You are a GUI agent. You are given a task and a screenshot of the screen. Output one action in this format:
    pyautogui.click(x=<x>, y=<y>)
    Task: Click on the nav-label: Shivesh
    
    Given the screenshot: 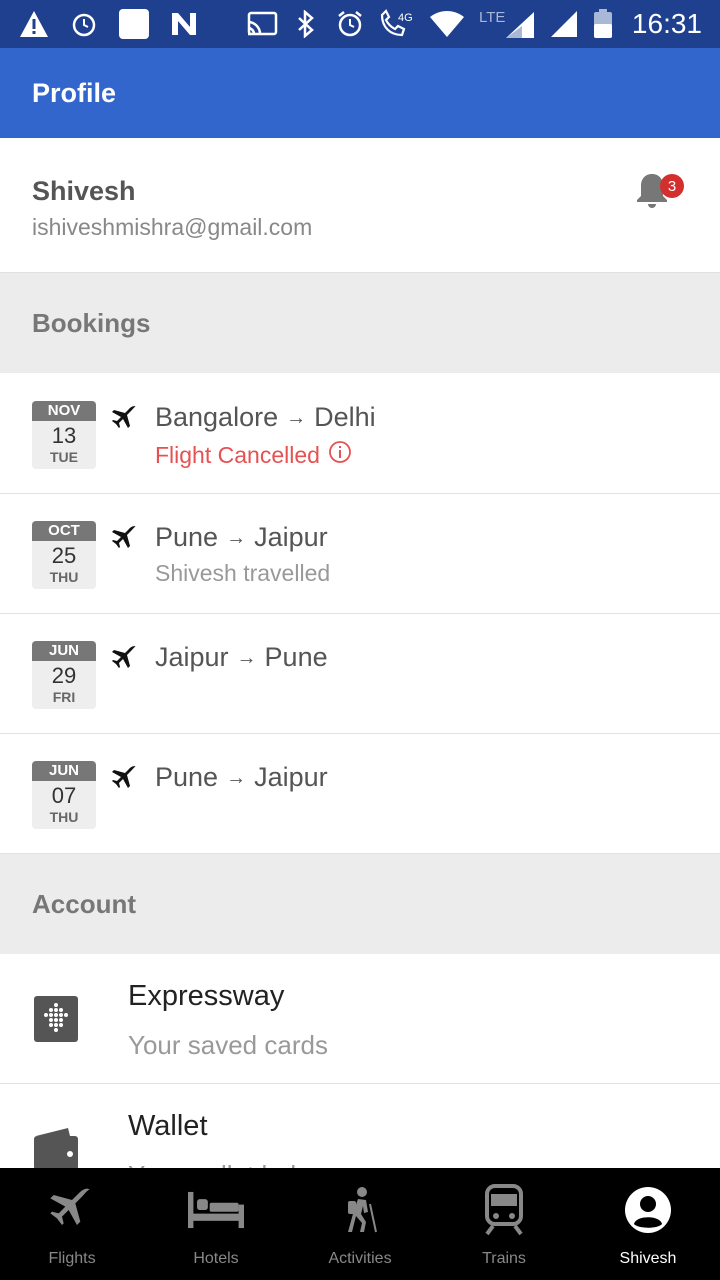 What is the action you would take?
    pyautogui.click(x=648, y=1258)
    